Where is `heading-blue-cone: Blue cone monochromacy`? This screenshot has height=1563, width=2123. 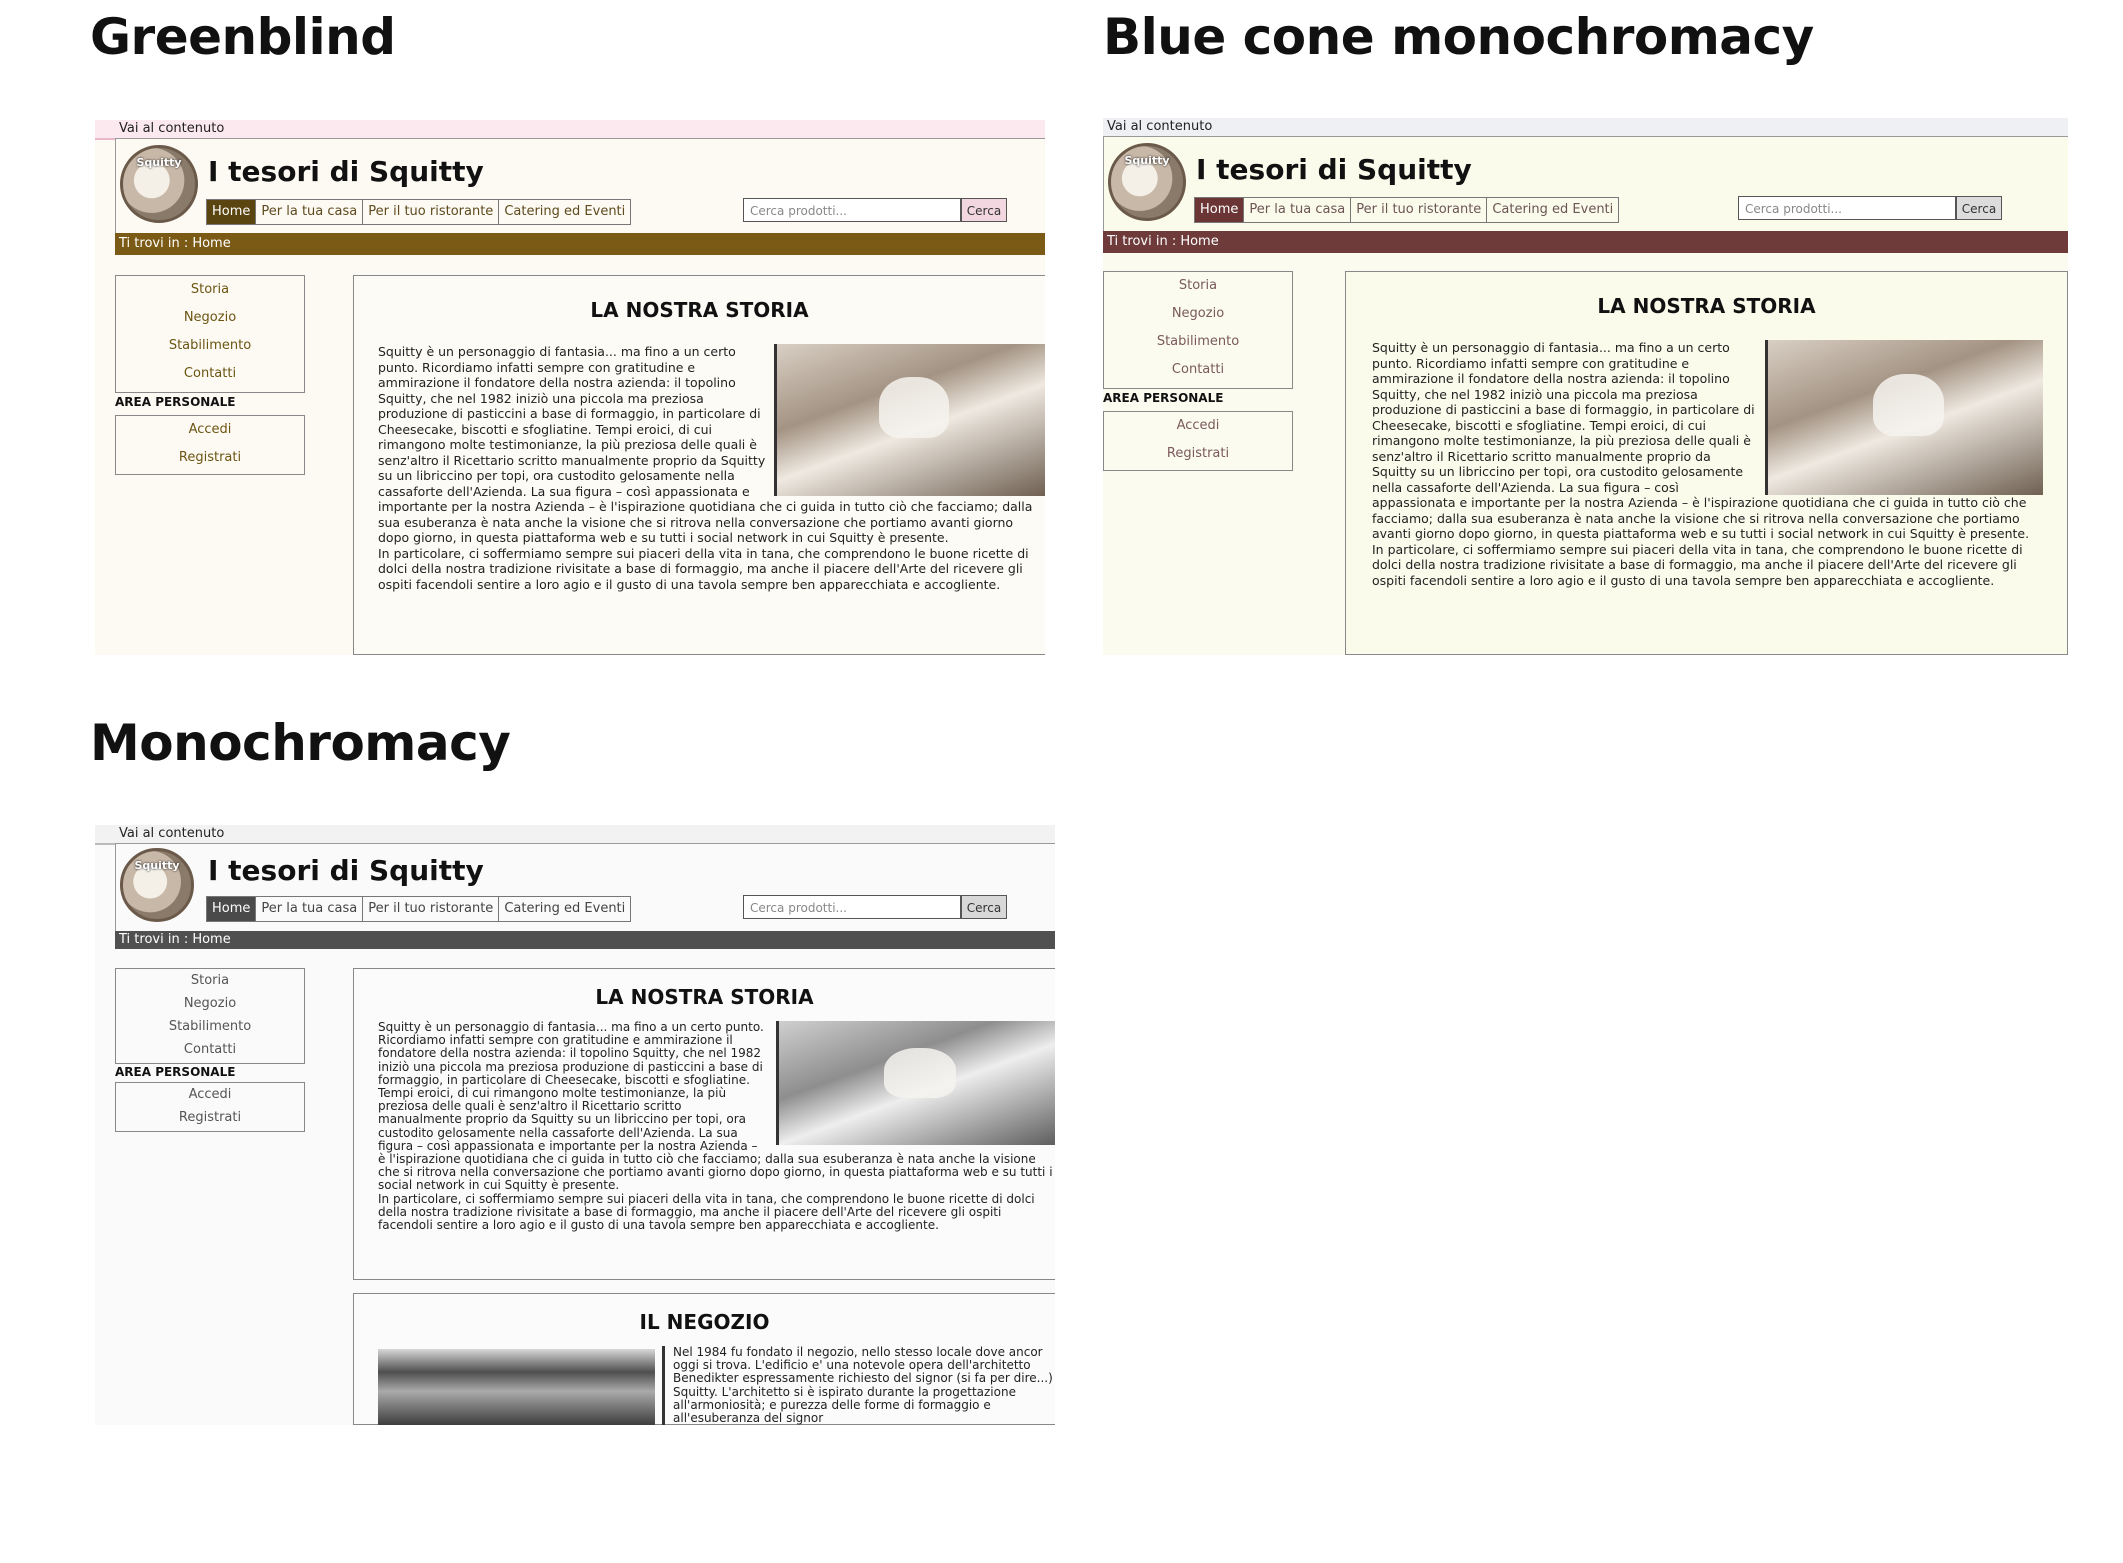
heading-blue-cone: Blue cone monochromacy is located at coordinates (1458, 37).